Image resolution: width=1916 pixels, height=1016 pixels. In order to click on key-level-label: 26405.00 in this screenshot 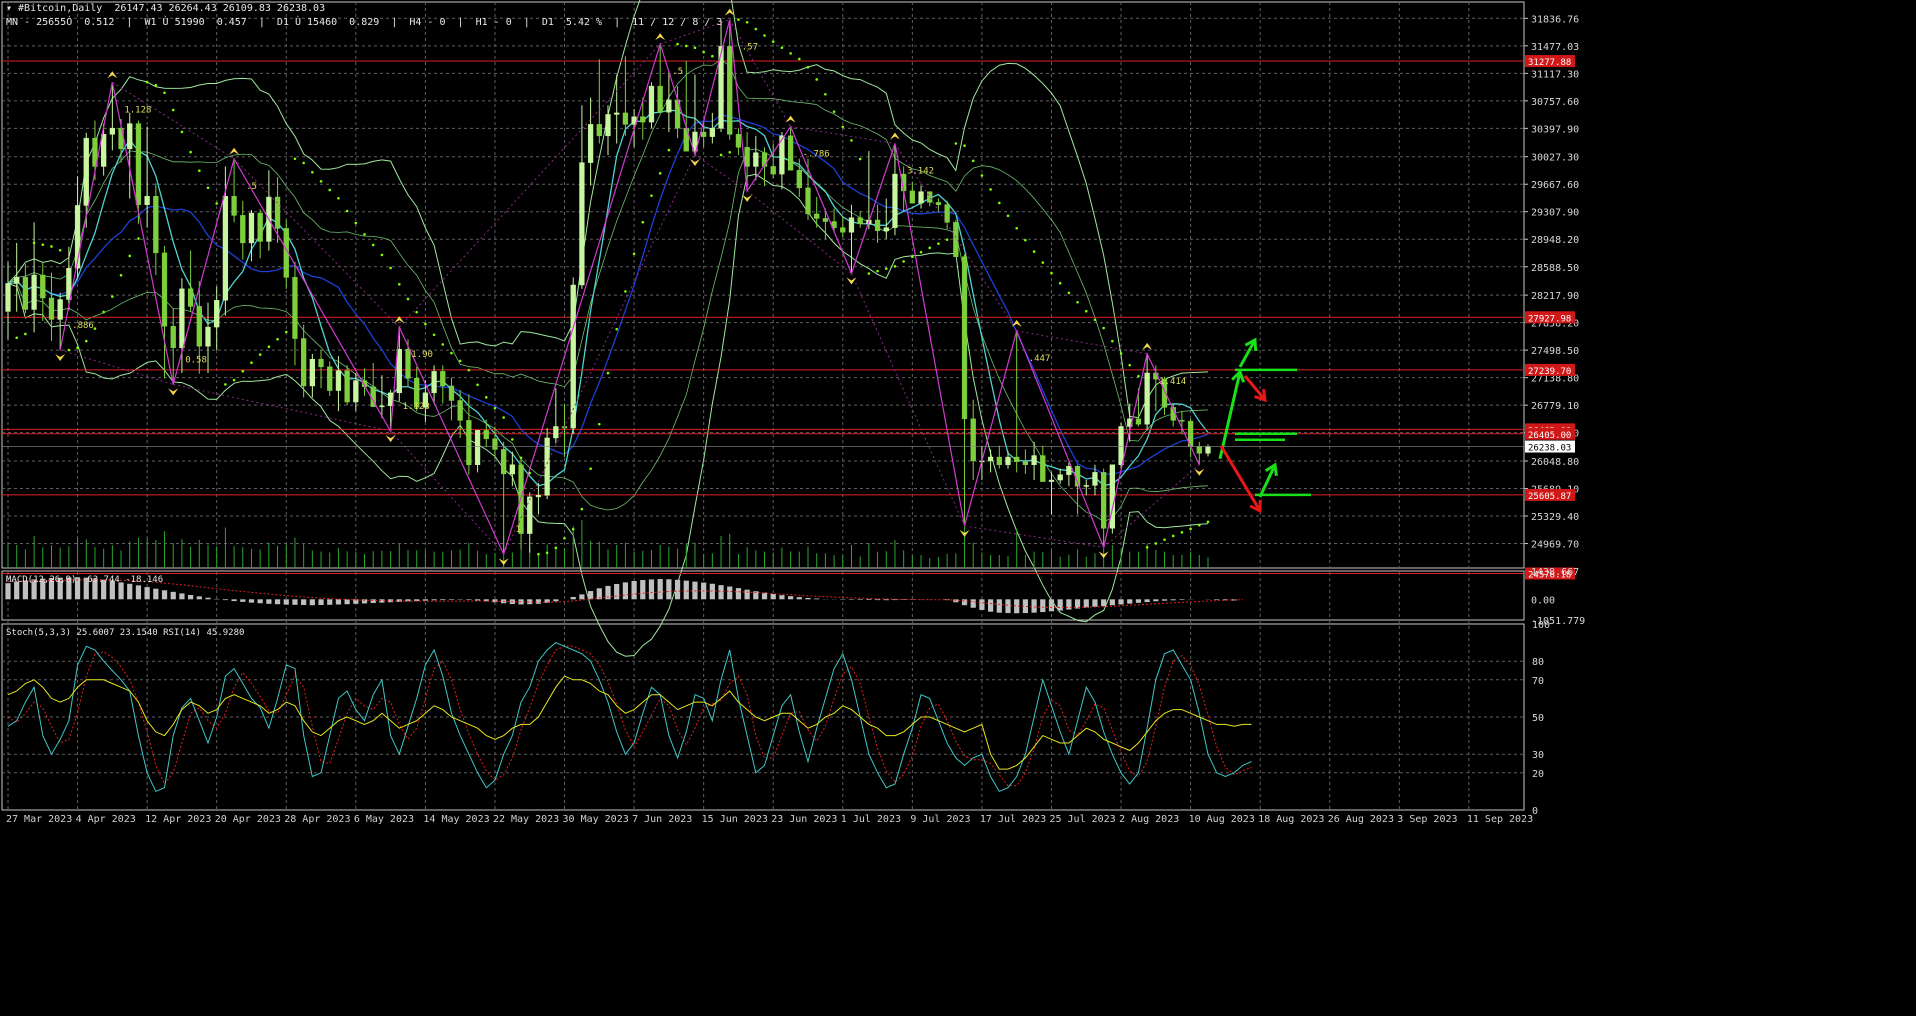, I will do `click(1549, 436)`.